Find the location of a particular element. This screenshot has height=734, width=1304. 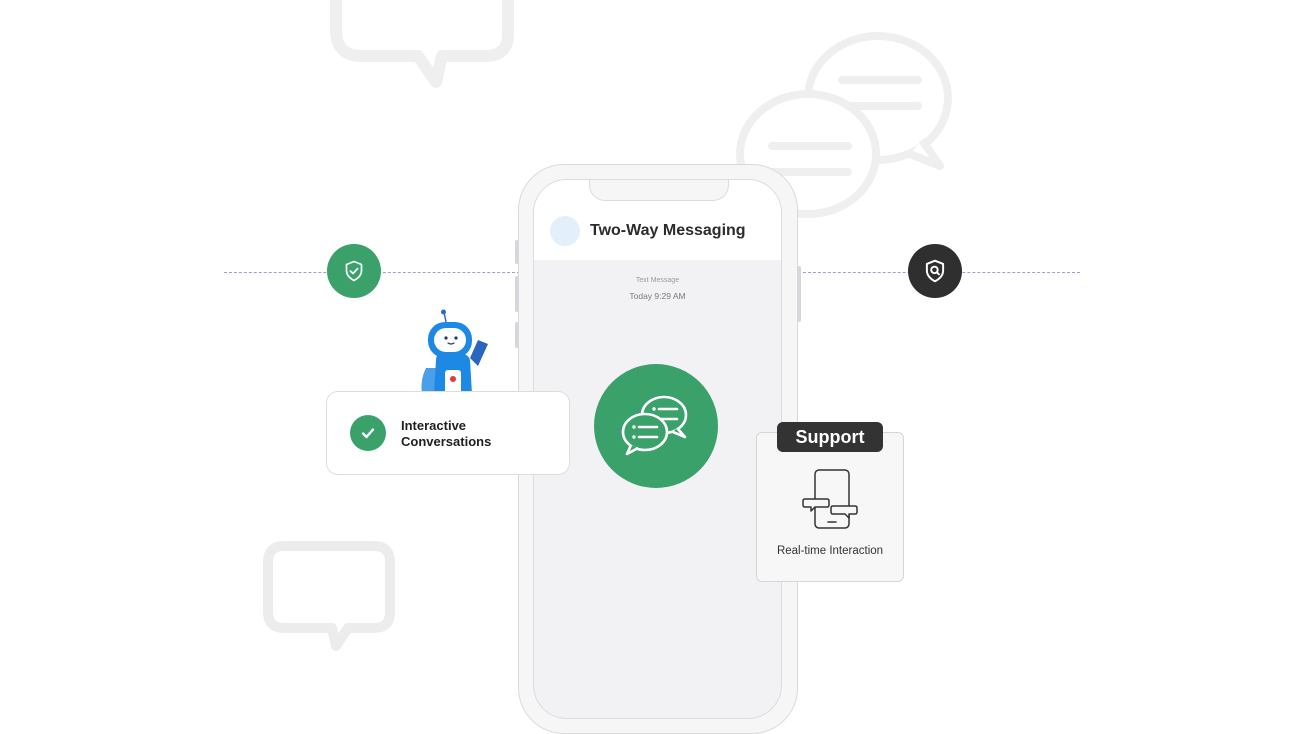

shield-search-badge is located at coordinates (935, 271).